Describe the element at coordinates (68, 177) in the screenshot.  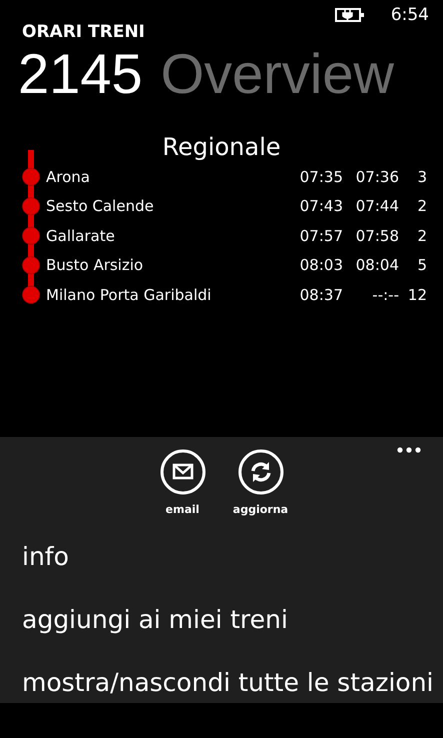
I see `station-name: Arona` at that location.